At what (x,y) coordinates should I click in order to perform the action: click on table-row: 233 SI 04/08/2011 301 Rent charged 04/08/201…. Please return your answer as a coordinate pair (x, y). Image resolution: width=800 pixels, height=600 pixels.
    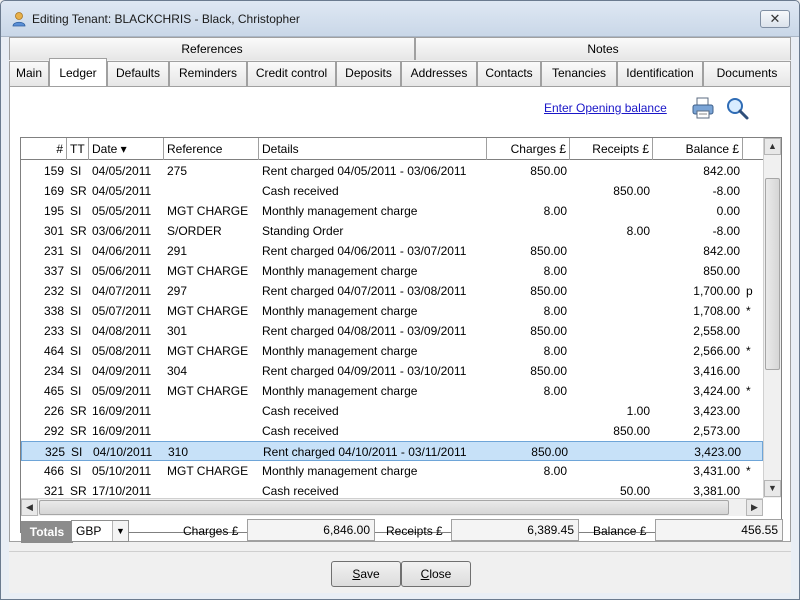
    Looking at the image, I should click on (392, 331).